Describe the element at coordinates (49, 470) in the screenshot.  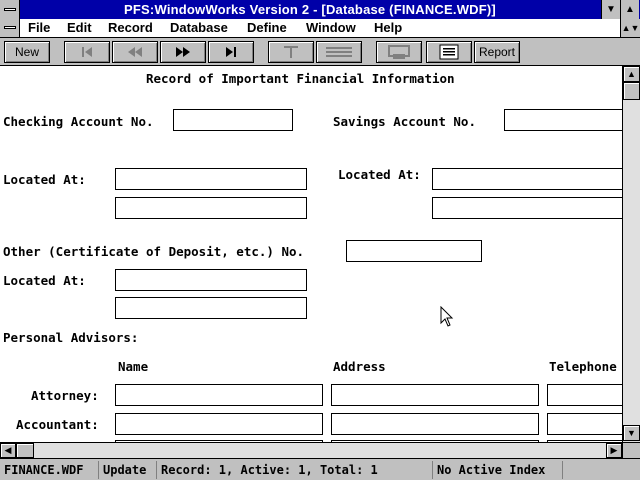
I see `status-file: FINANCE.WDF` at that location.